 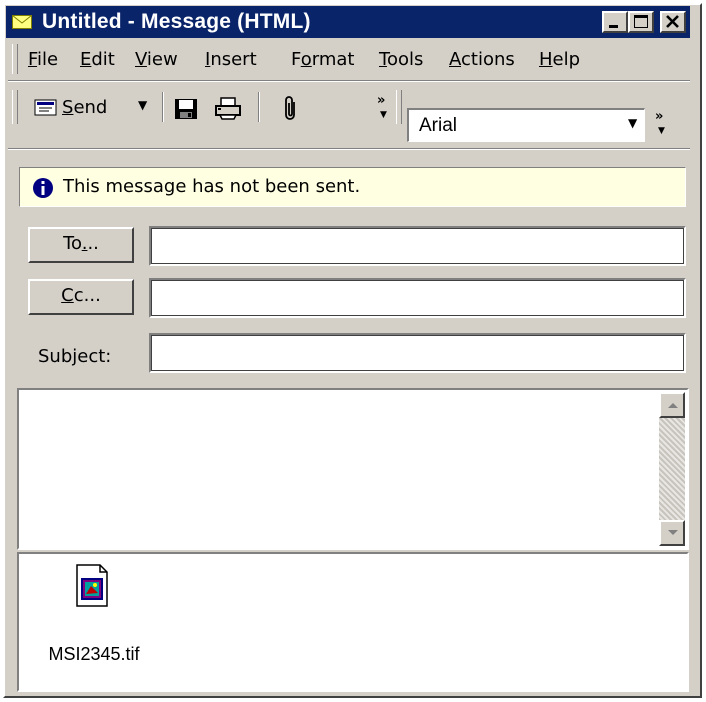 What do you see at coordinates (212, 186) in the screenshot?
I see `info-message: This message has not been sent.` at bounding box center [212, 186].